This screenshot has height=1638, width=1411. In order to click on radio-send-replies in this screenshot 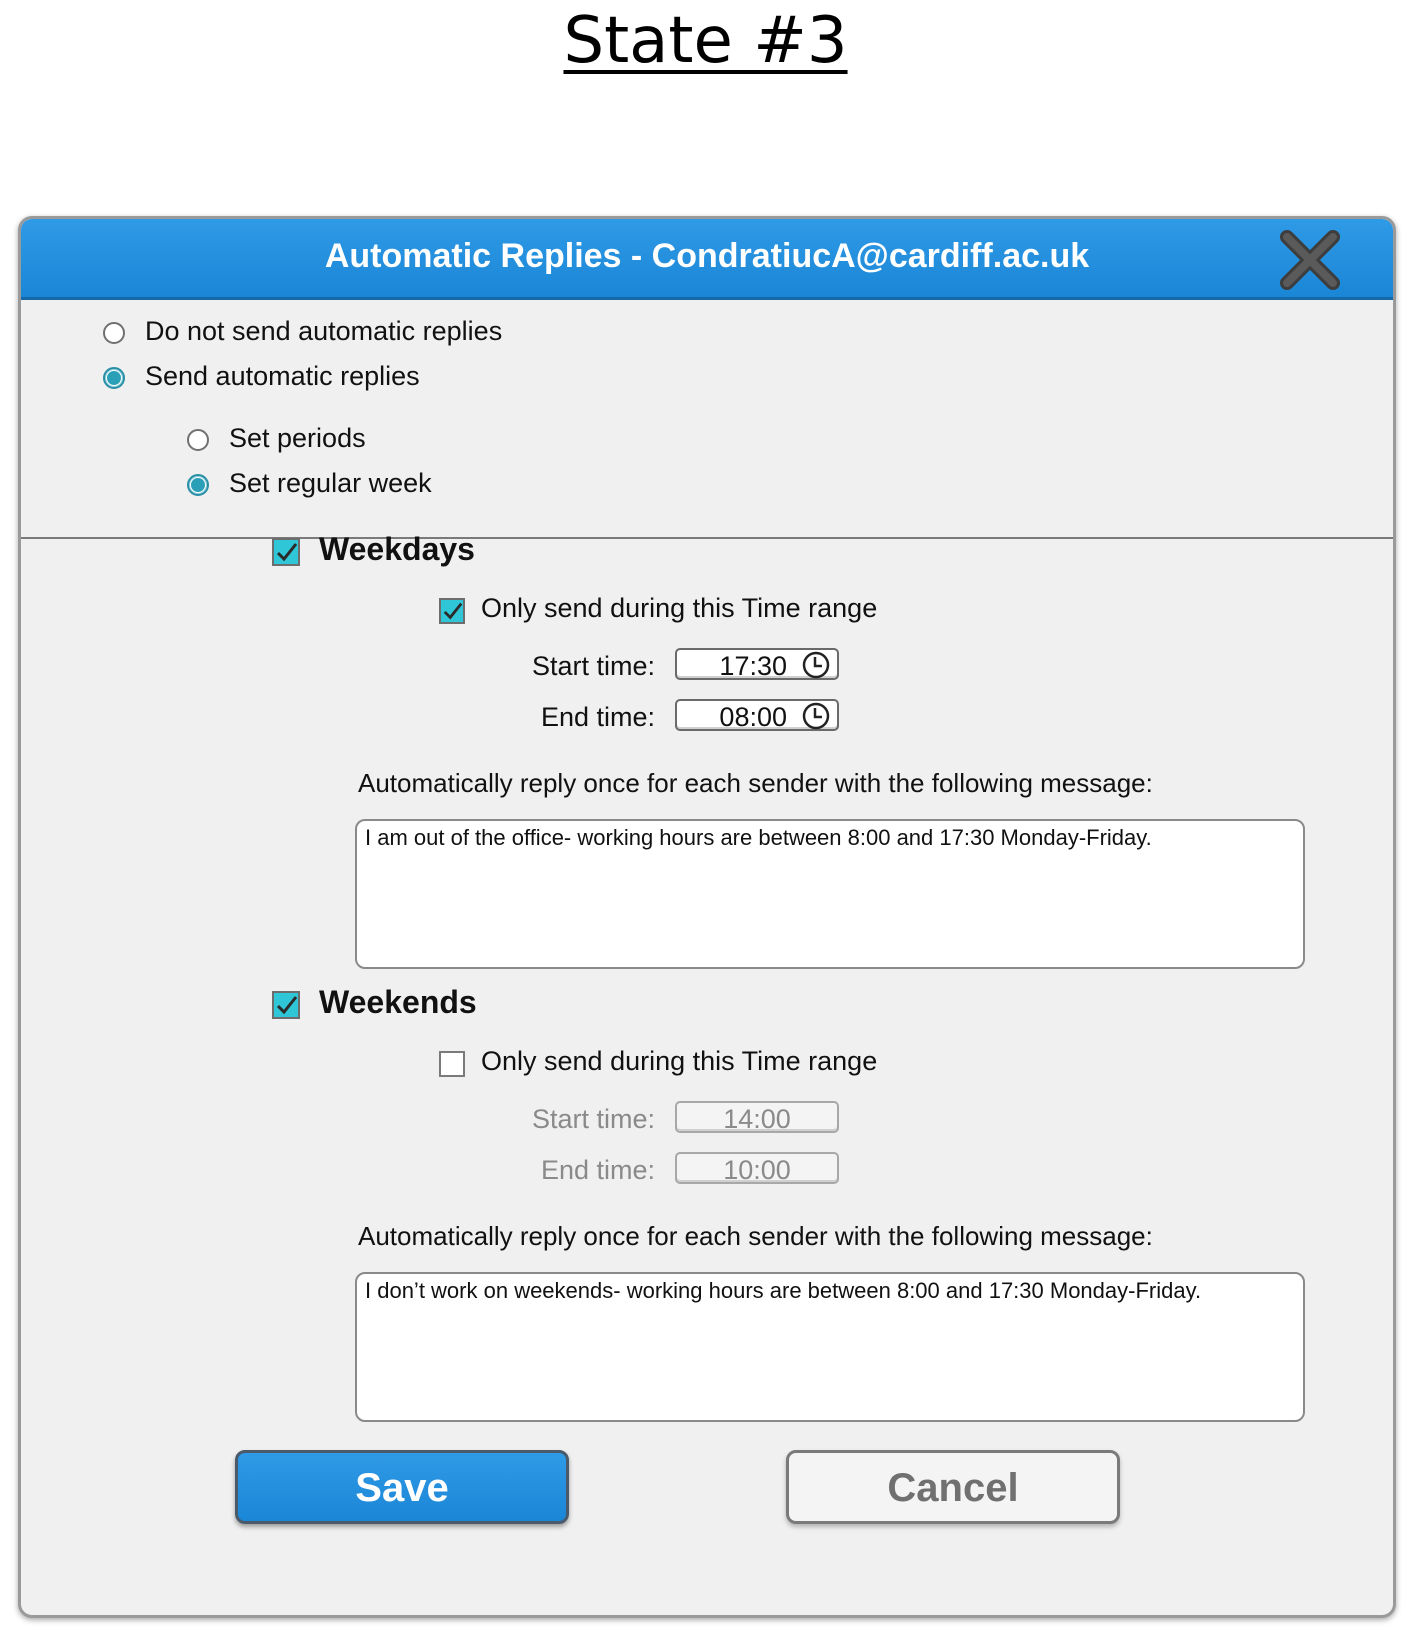, I will do `click(114, 378)`.